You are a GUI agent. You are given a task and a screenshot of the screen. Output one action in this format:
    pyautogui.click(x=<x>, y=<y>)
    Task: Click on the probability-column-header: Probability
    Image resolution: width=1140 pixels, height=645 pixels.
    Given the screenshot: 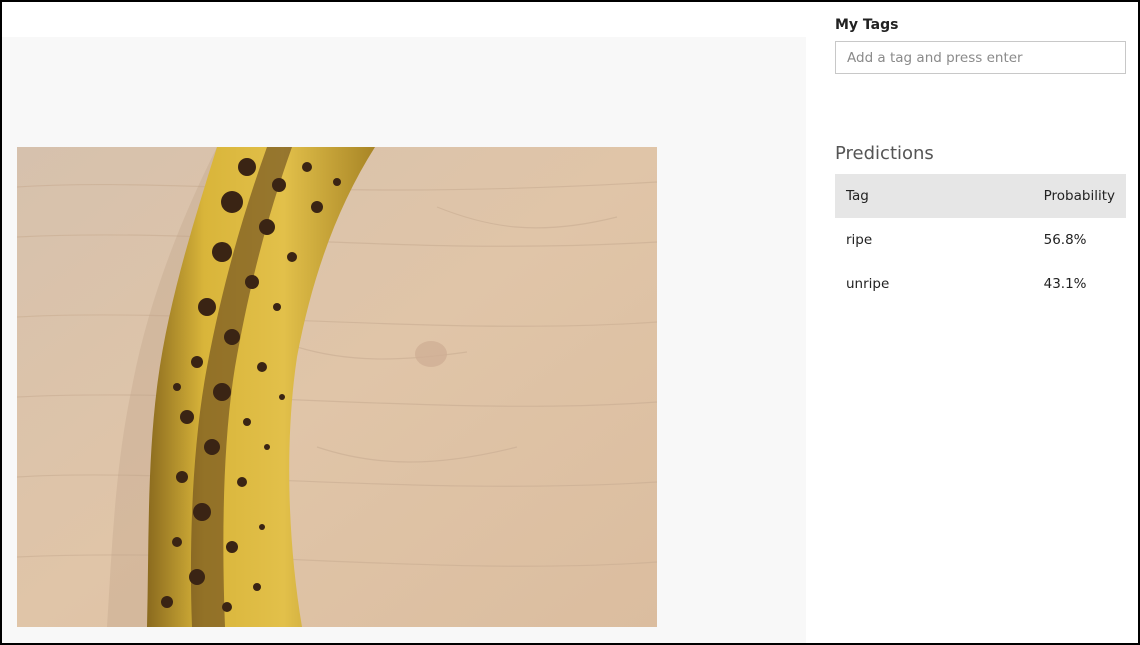 What is the action you would take?
    pyautogui.click(x=1079, y=196)
    